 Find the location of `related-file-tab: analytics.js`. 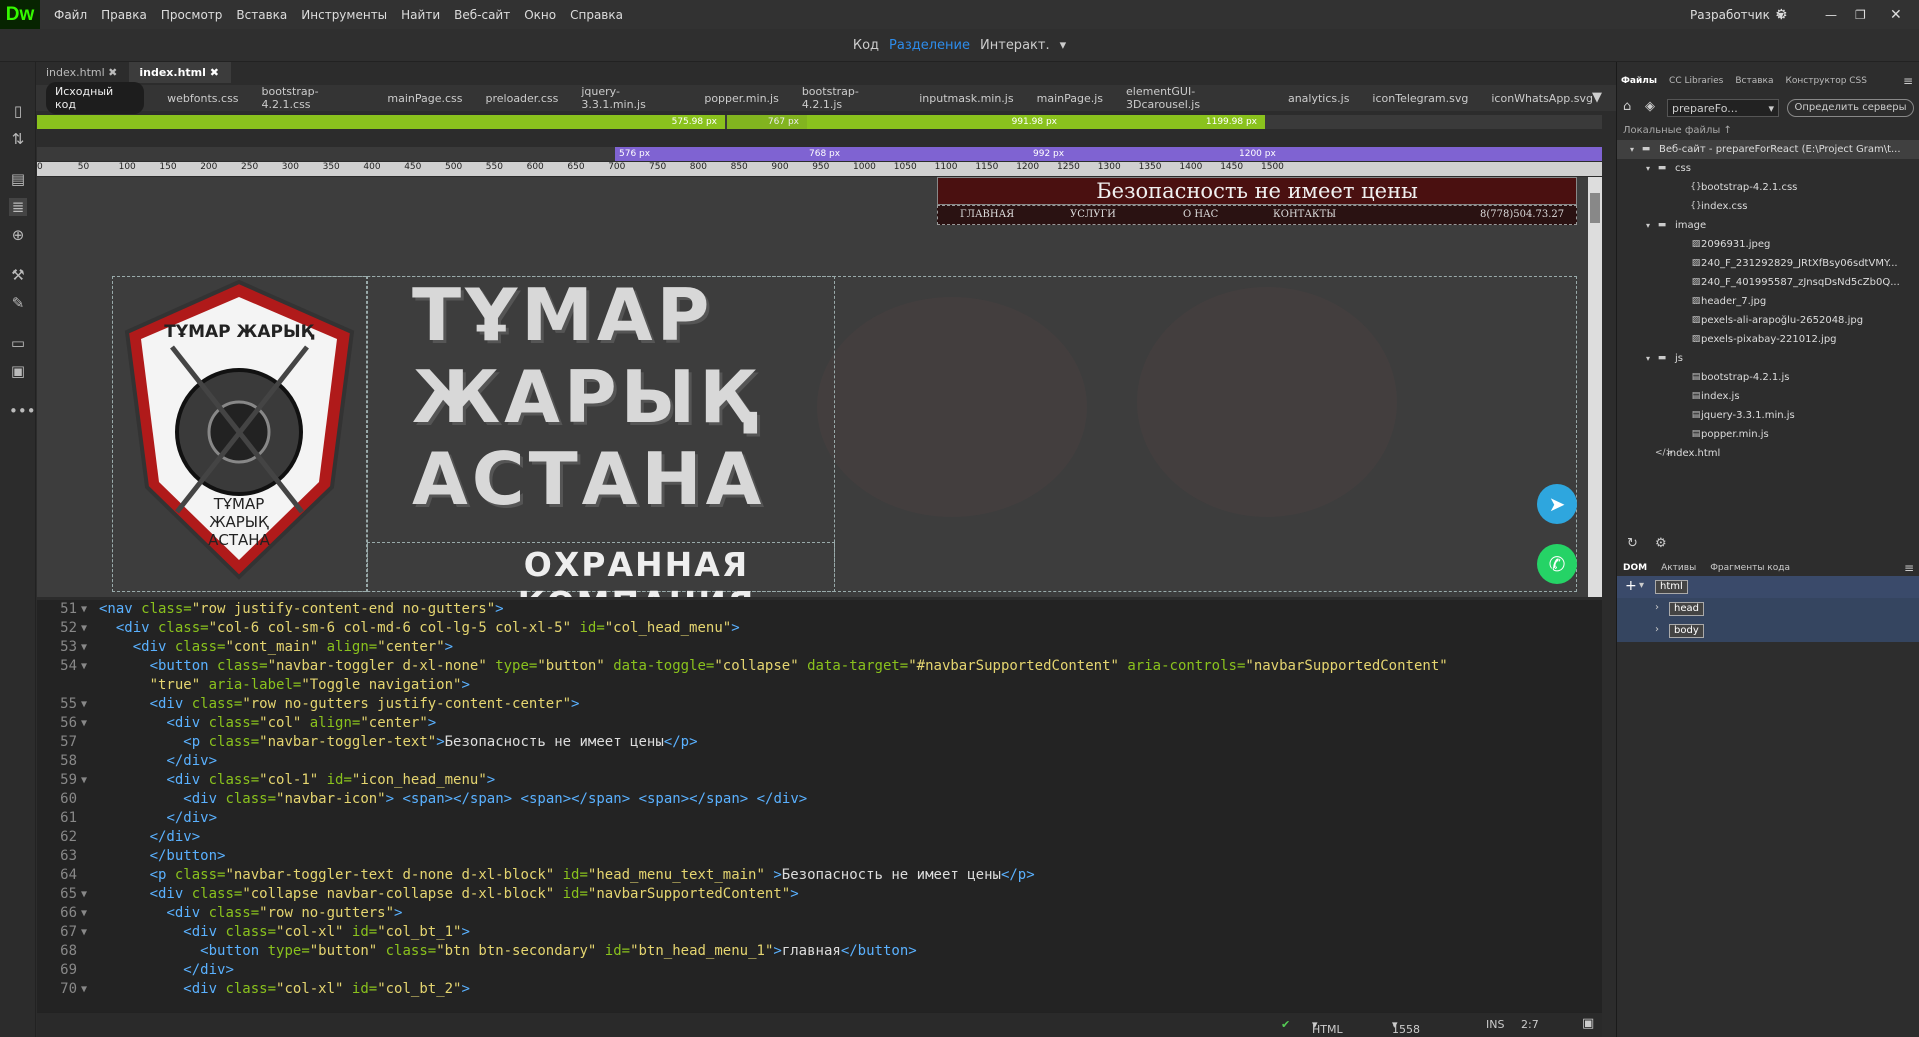

related-file-tab: analytics.js is located at coordinates (1318, 98).